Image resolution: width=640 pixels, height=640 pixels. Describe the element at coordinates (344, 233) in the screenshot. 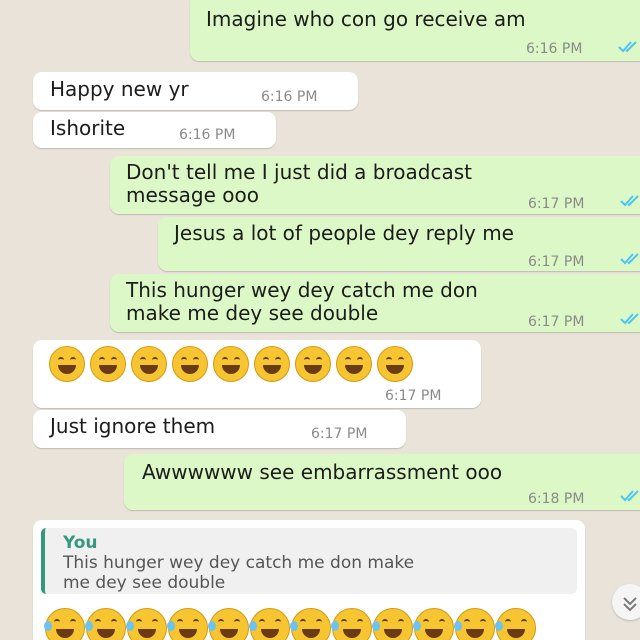

I see `message-text: Jesus a lot of people dey reply me` at that location.